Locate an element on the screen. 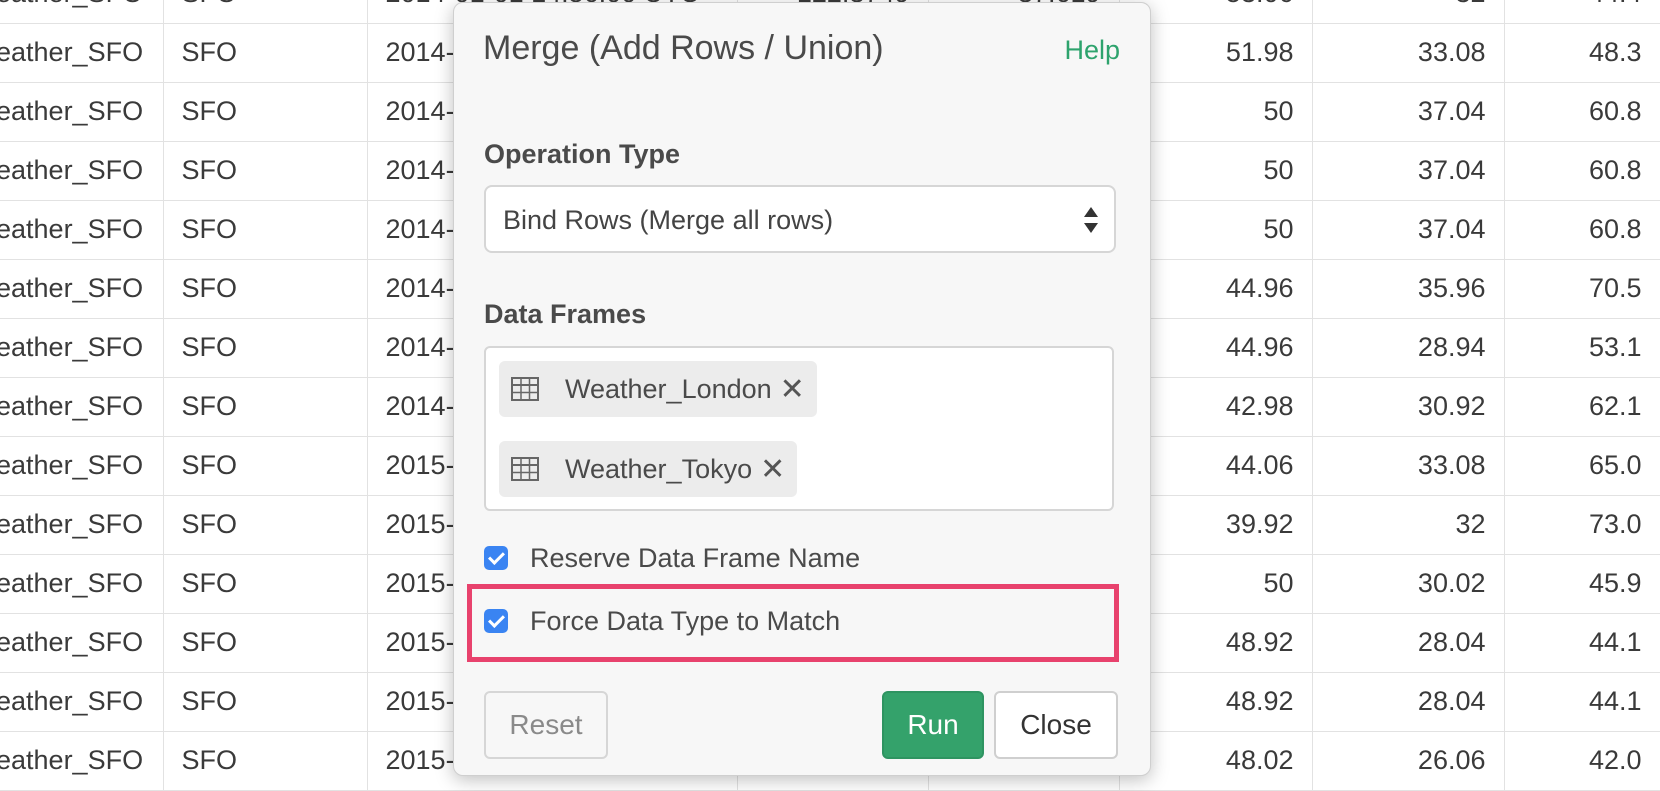 This screenshot has width=1660, height=791. table-cell: 48.3 is located at coordinates (1582, 53).